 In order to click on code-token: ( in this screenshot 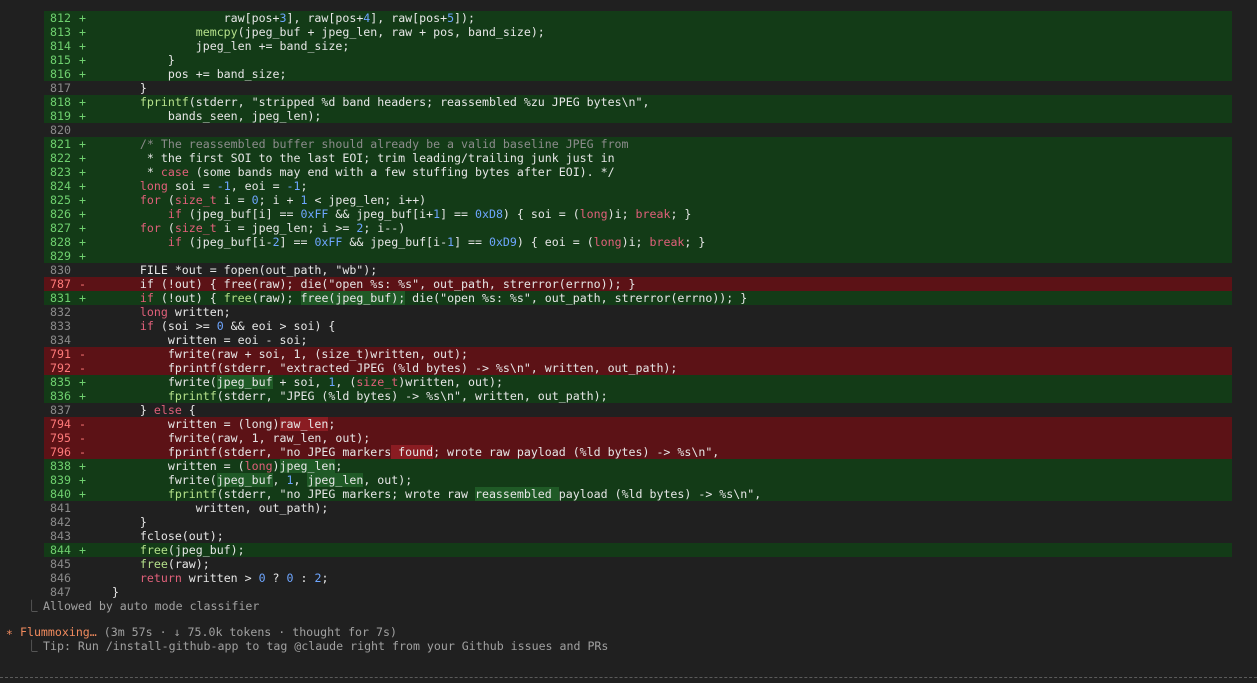, I will do `click(167, 228)`.